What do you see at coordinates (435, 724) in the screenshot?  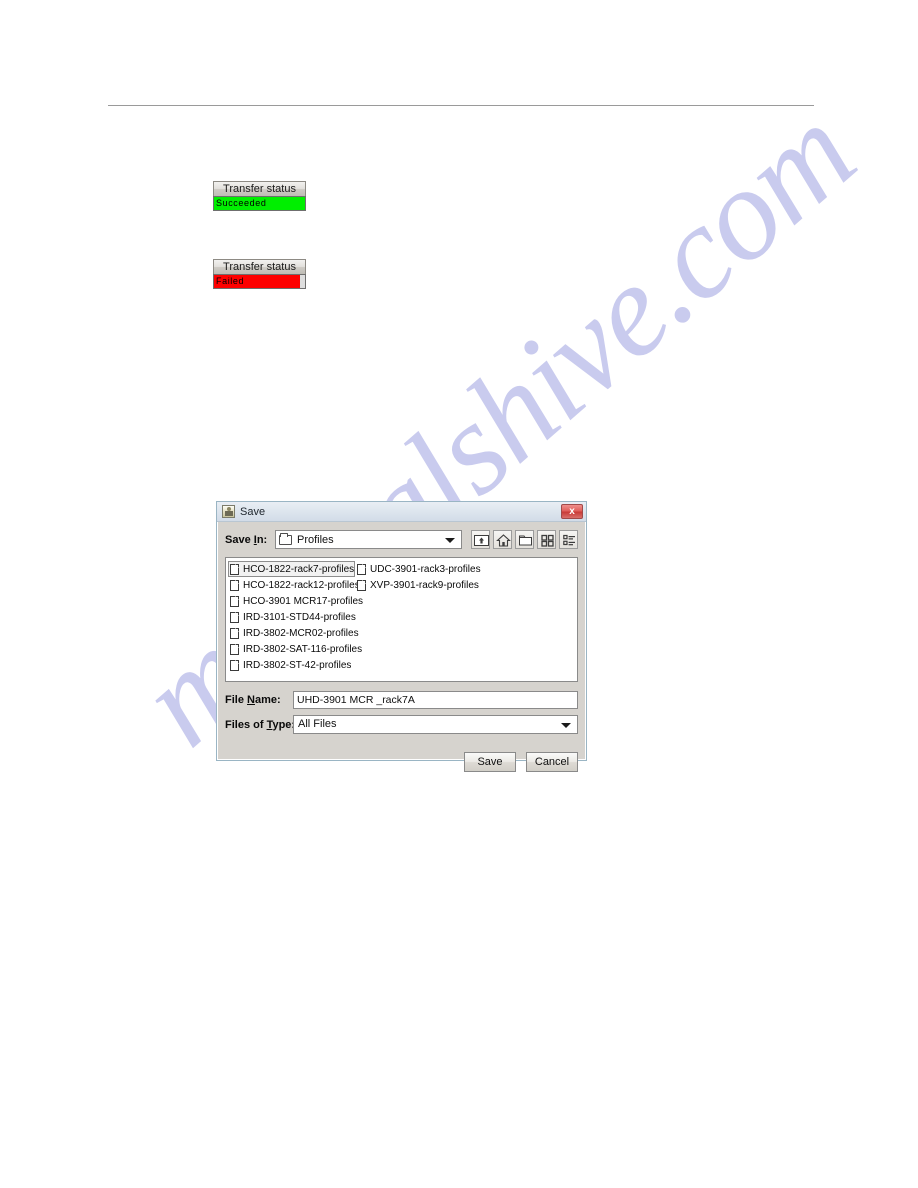 I see `files-of-type-combobox: All Files` at bounding box center [435, 724].